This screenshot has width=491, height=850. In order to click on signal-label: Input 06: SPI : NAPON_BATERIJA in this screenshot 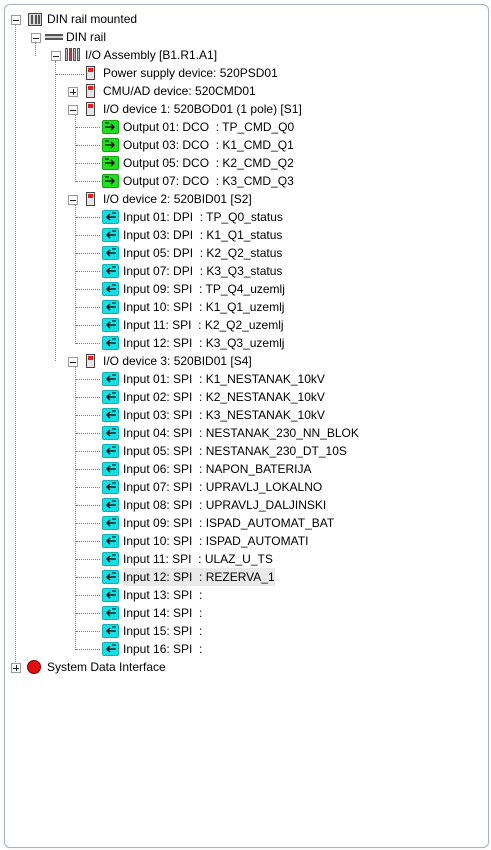, I will do `click(217, 469)`.